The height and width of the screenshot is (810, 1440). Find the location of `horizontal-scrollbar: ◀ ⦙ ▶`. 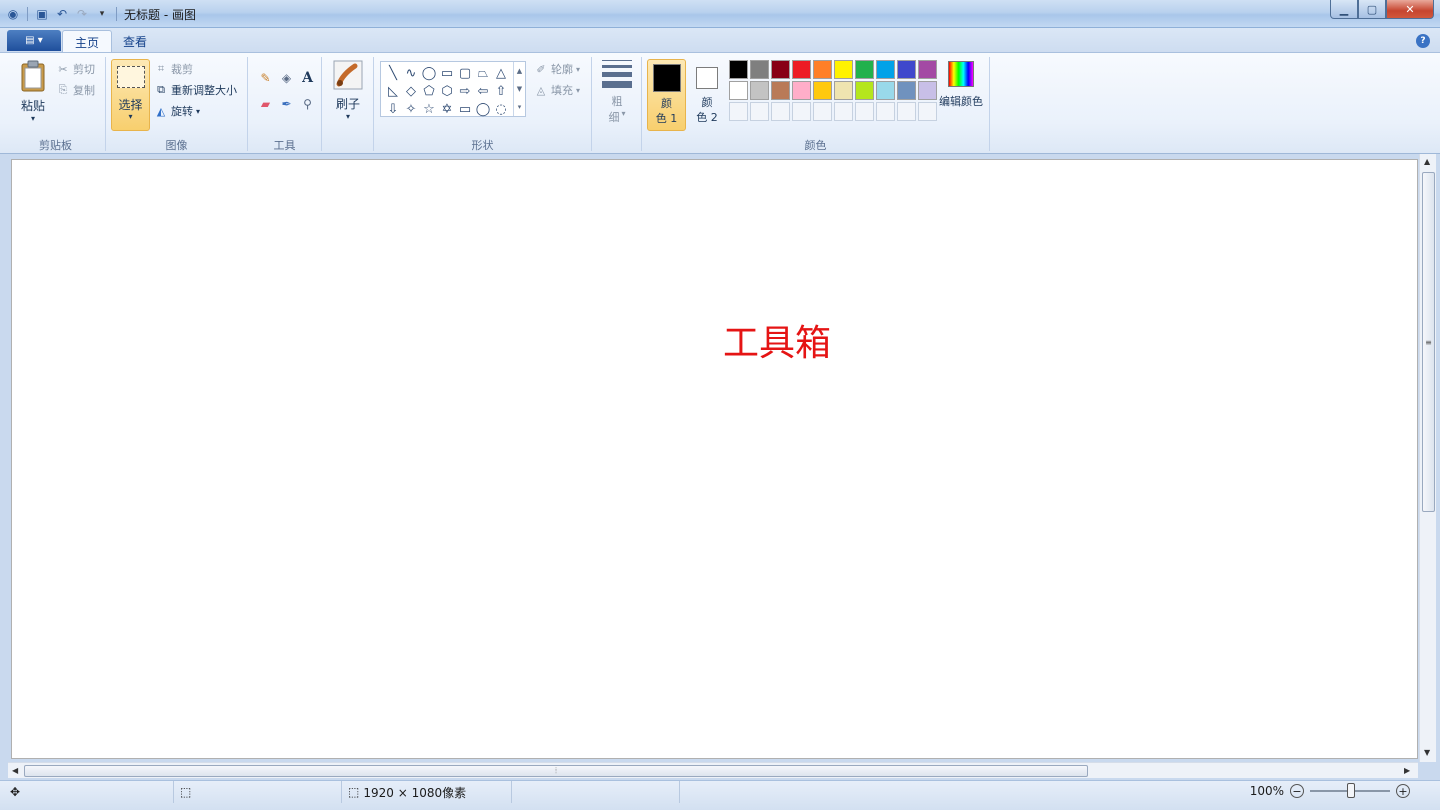

horizontal-scrollbar: ◀ ⦙ ▶ is located at coordinates (713, 770).